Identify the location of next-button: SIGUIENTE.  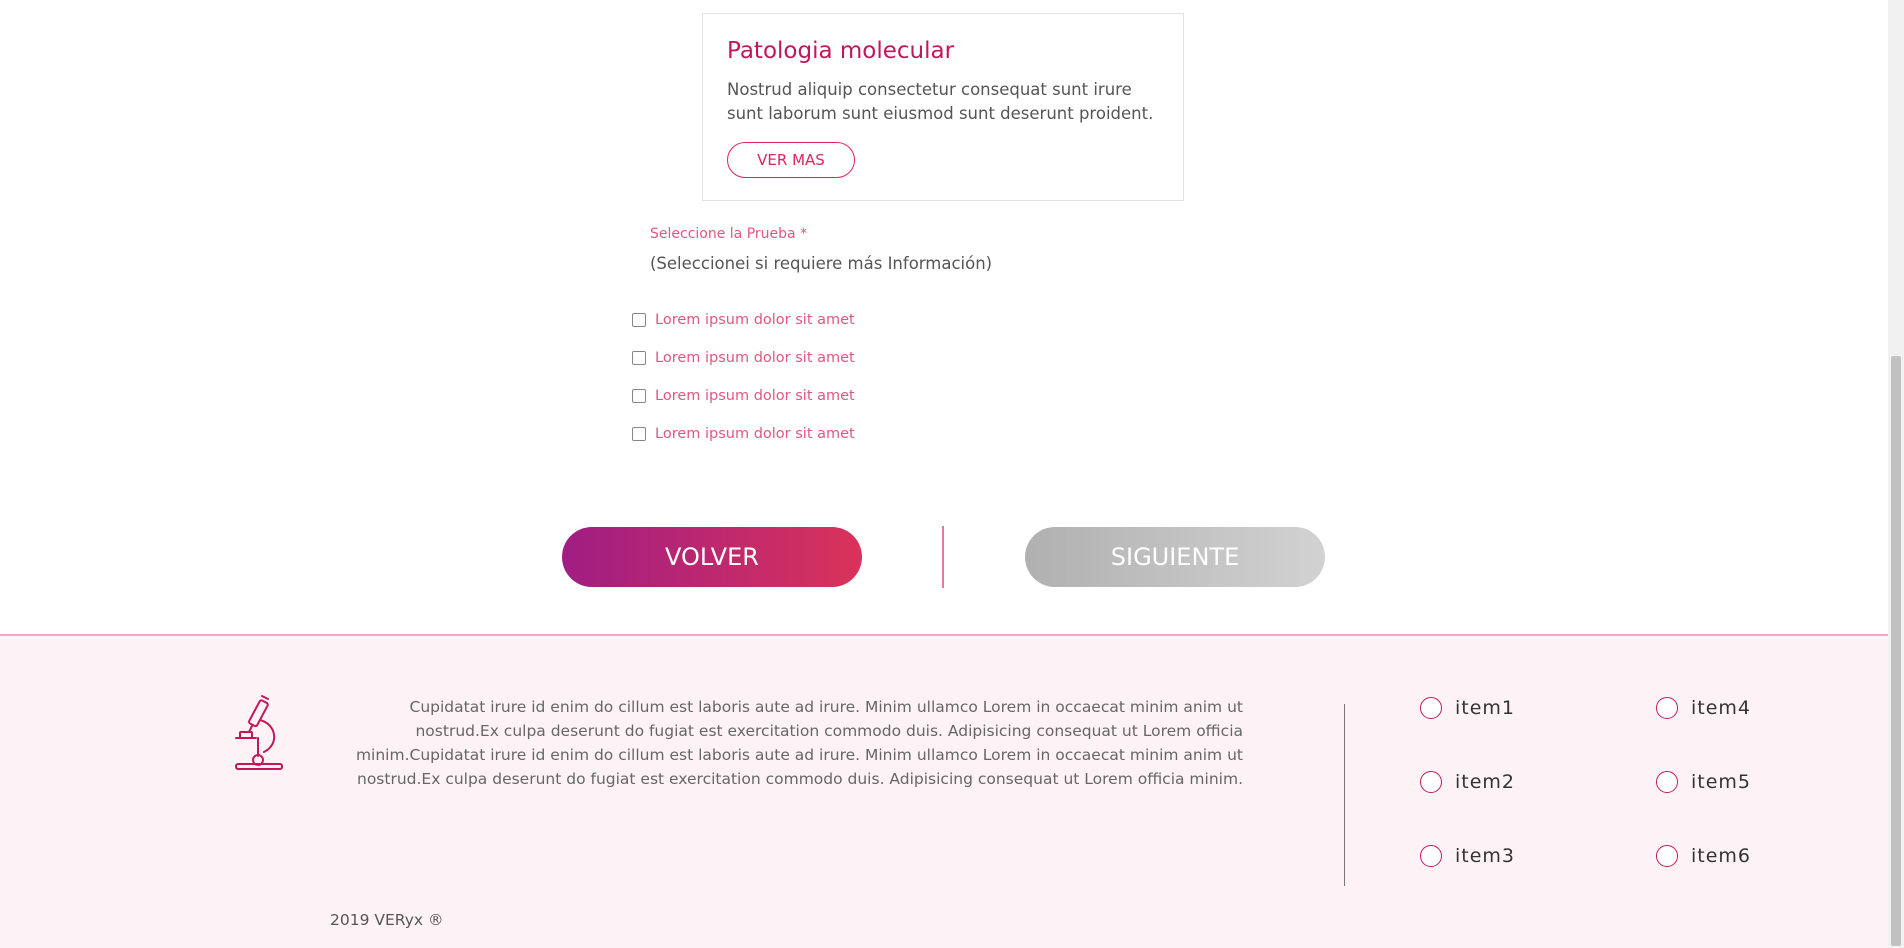
(1175, 557).